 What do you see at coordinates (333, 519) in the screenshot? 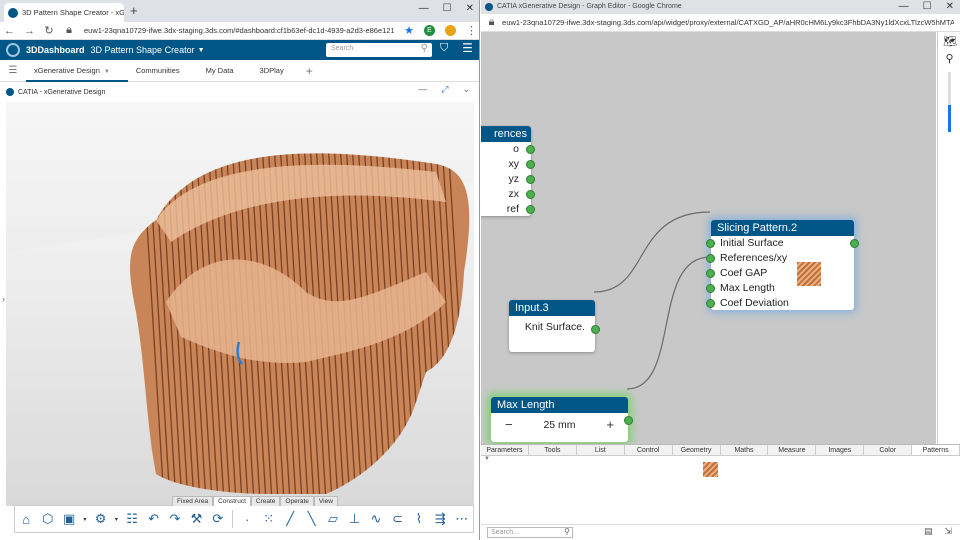
I see `plane-icon: ▱` at bounding box center [333, 519].